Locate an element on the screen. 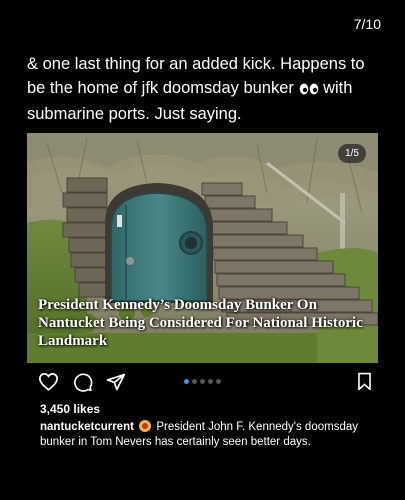 This screenshot has width=405, height=500. carousel-indicator is located at coordinates (202, 382).